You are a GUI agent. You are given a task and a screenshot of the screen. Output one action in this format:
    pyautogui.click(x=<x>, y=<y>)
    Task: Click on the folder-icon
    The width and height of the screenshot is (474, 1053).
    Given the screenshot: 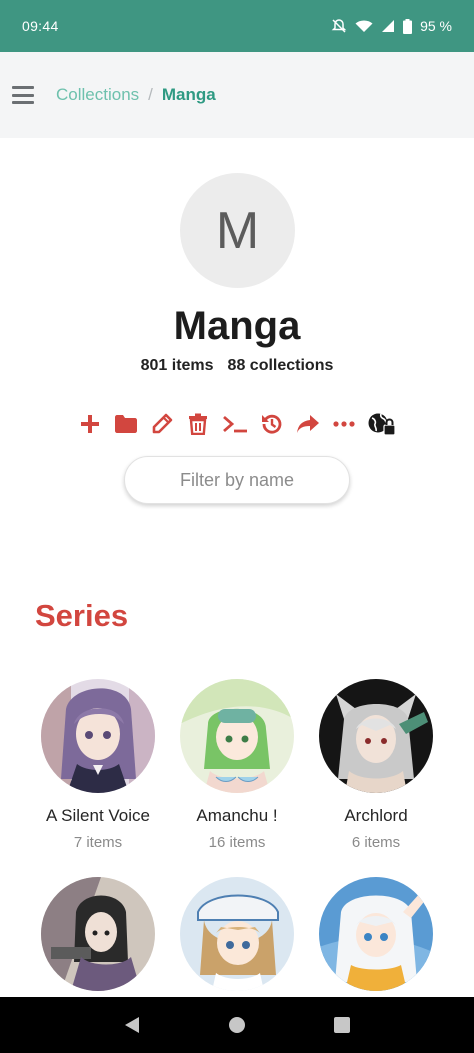 What is the action you would take?
    pyautogui.click(x=126, y=424)
    